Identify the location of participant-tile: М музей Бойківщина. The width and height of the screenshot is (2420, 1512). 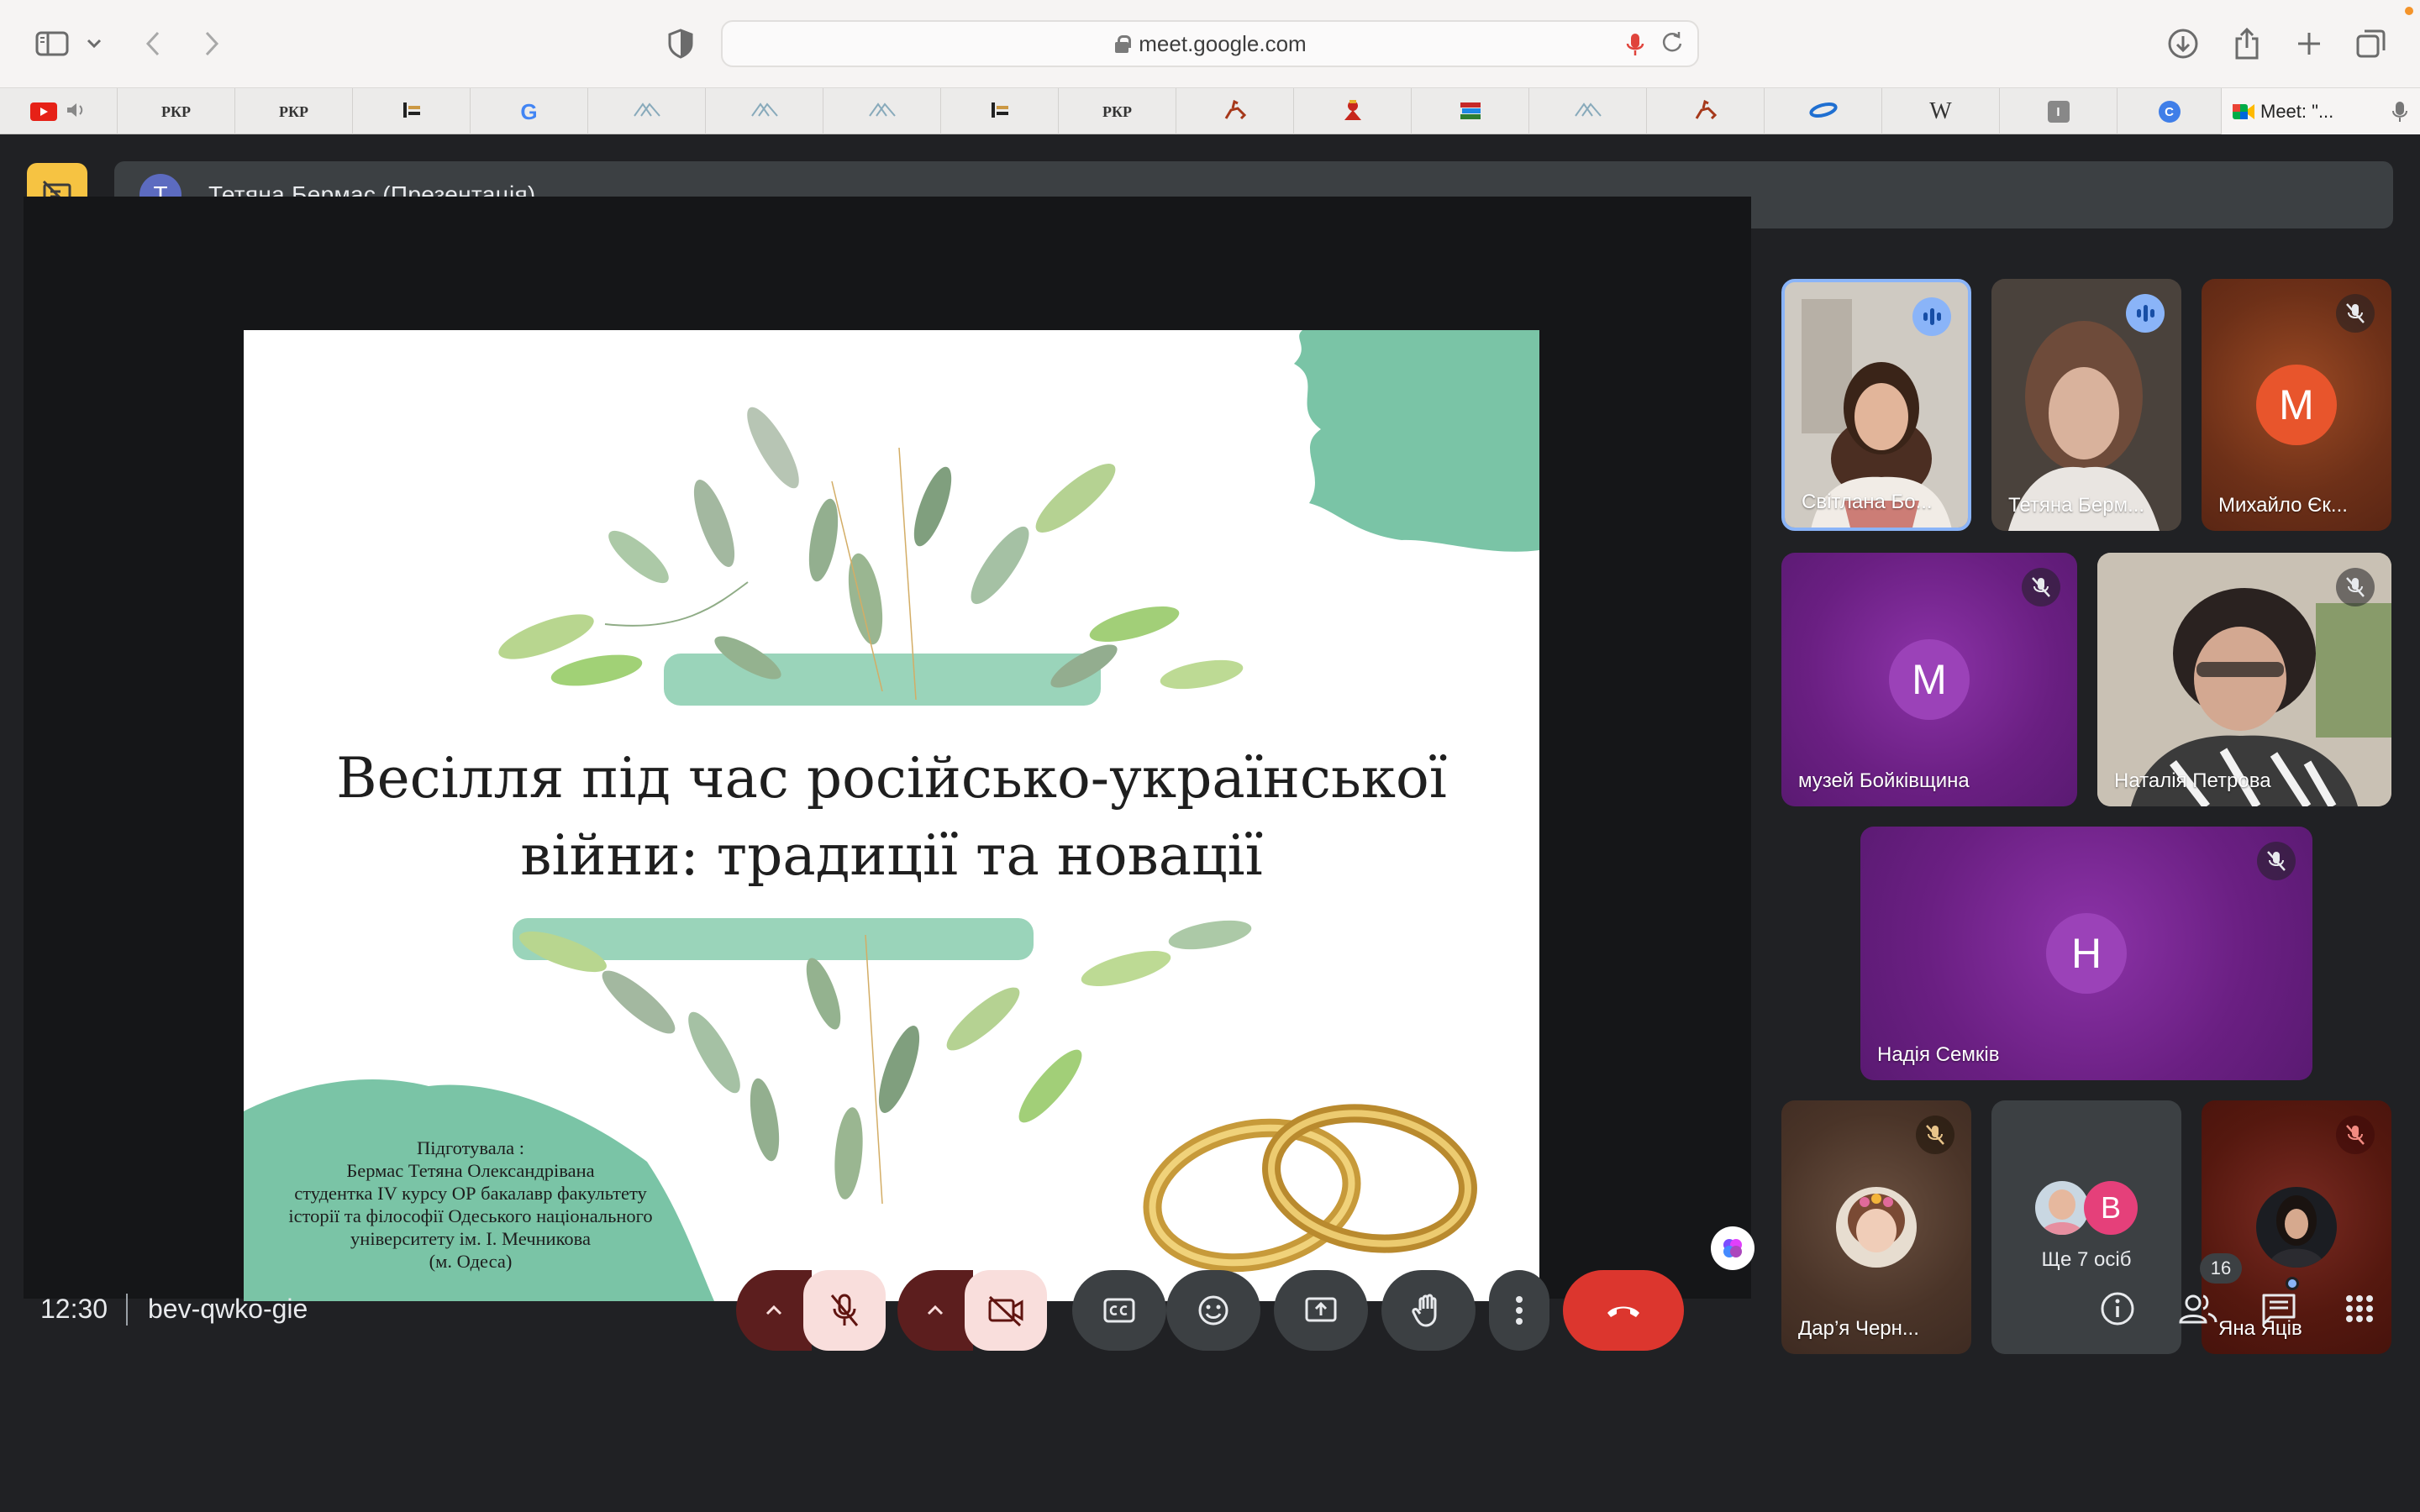
(1929, 679).